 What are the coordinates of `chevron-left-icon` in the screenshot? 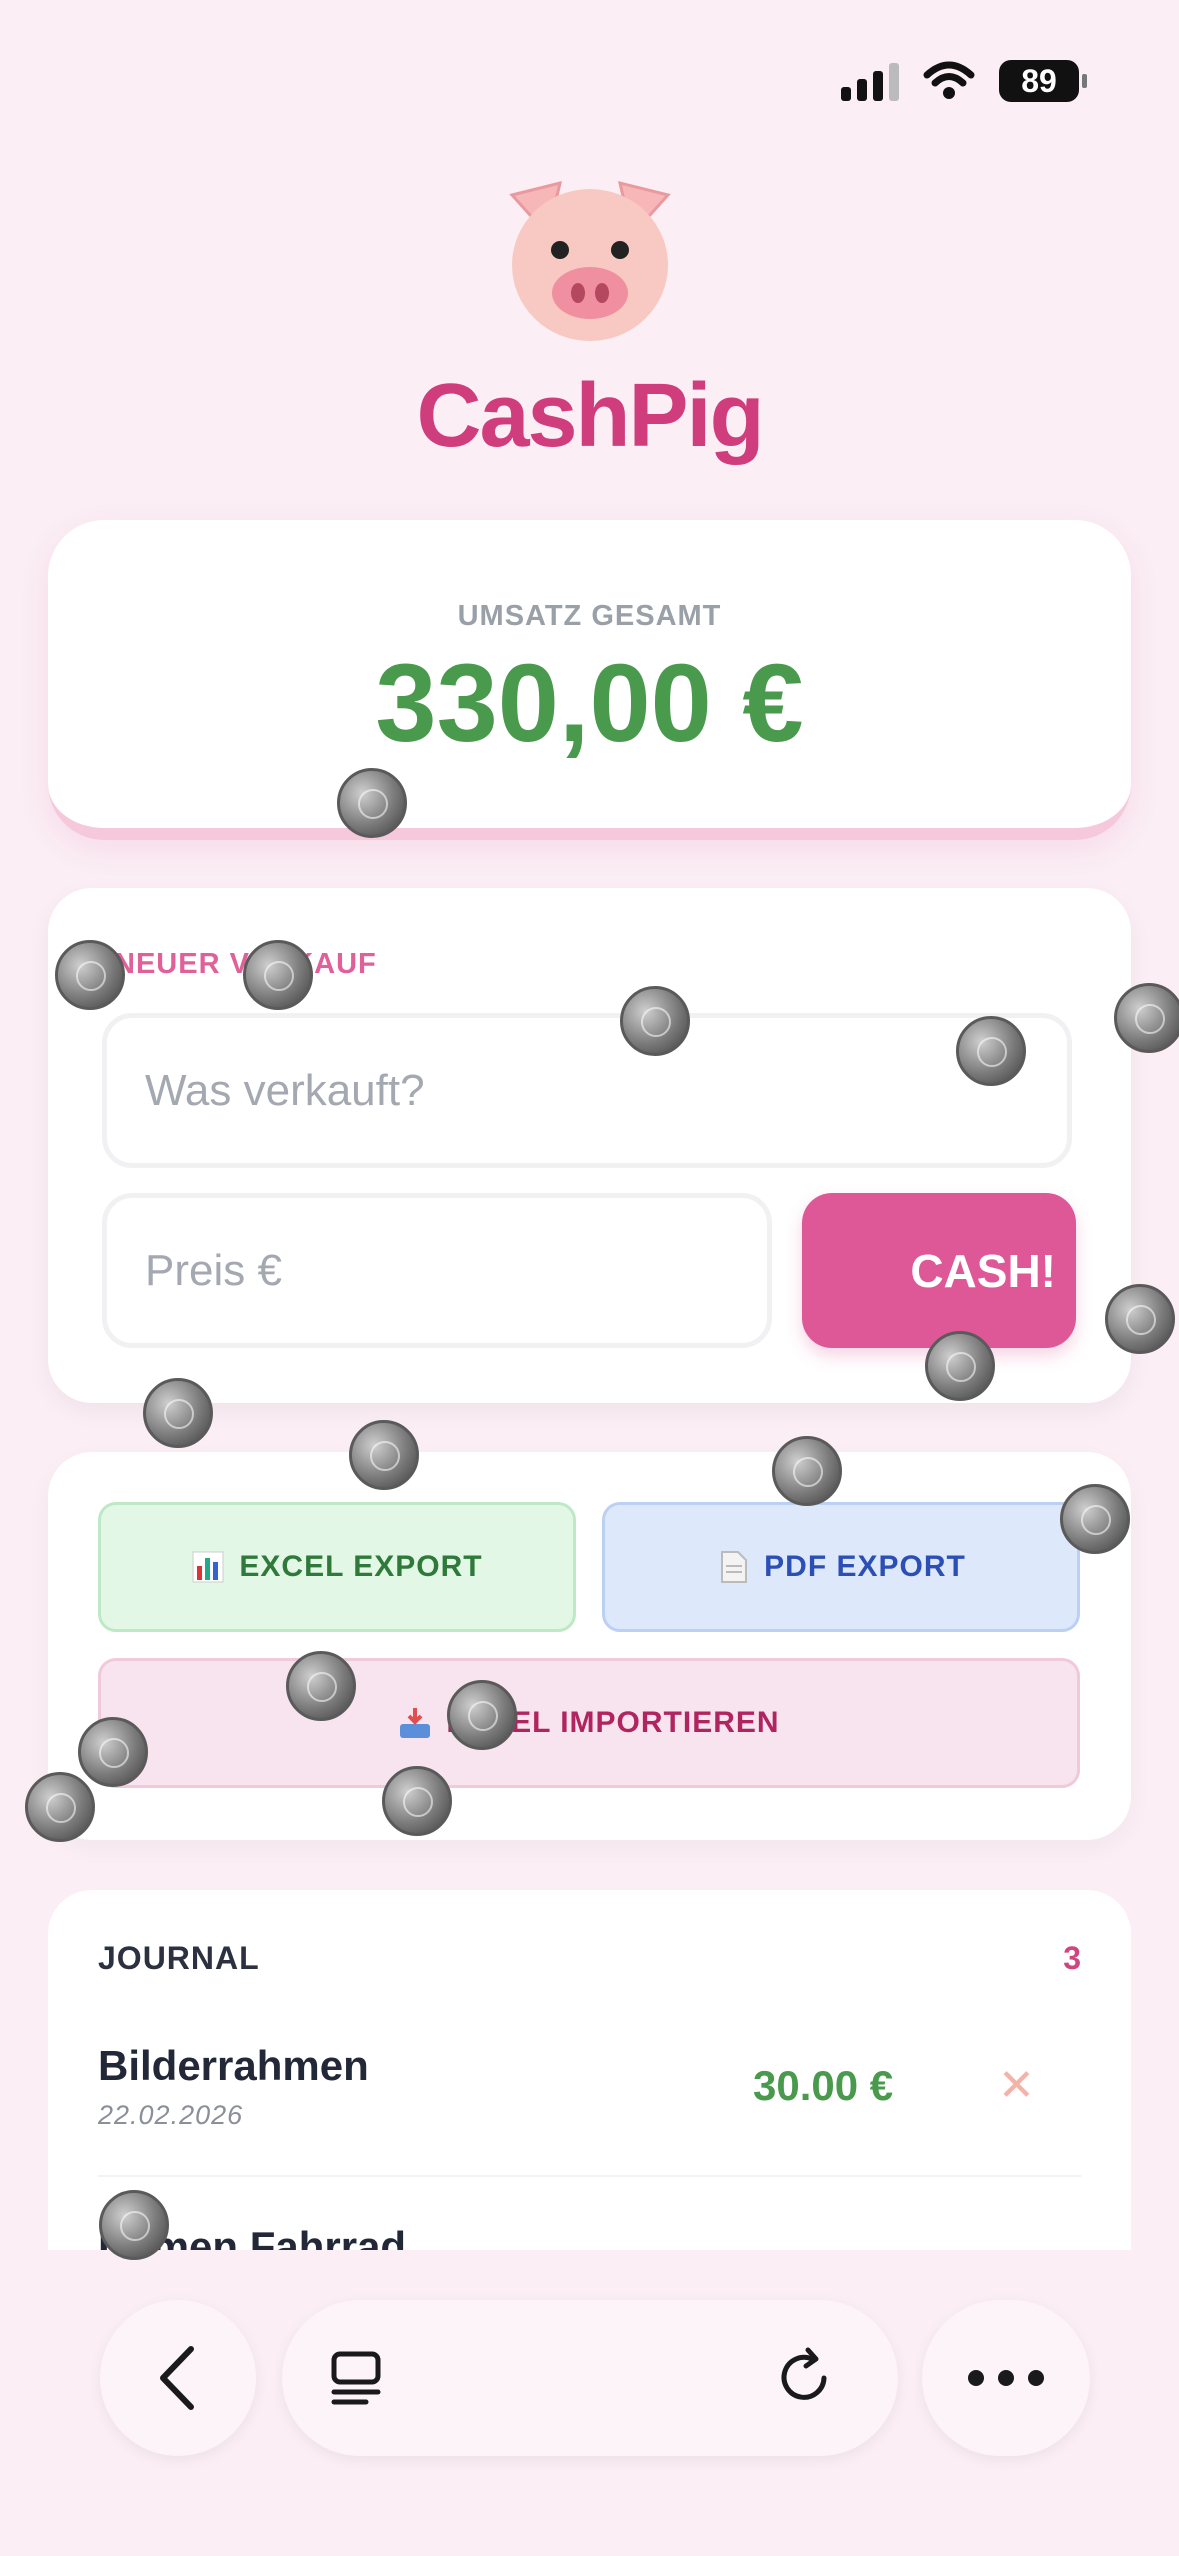 It's located at (177, 2378).